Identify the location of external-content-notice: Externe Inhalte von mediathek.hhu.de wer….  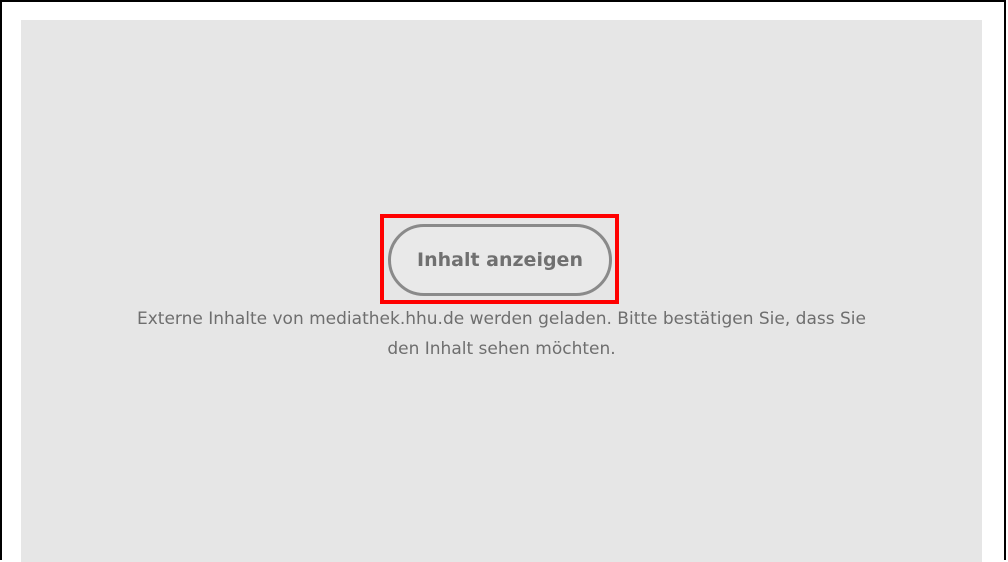
(501, 334).